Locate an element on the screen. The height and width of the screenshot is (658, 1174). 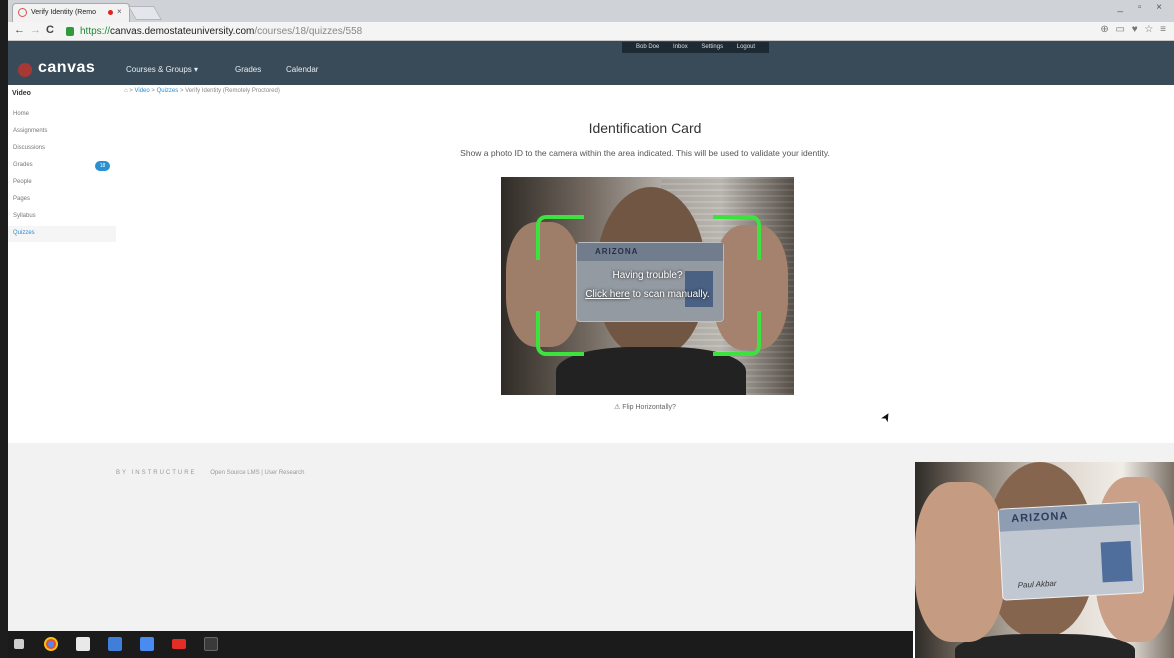
frame-corner-top-right is located at coordinates (737, 237).